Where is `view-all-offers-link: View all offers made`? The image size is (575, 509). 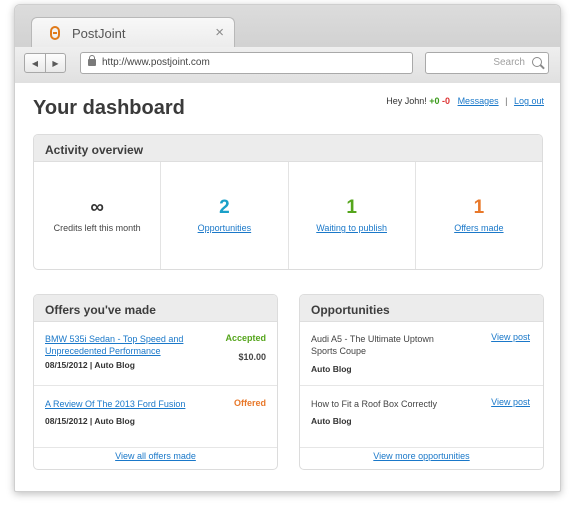
view-all-offers-link: View all offers made is located at coordinates (155, 456).